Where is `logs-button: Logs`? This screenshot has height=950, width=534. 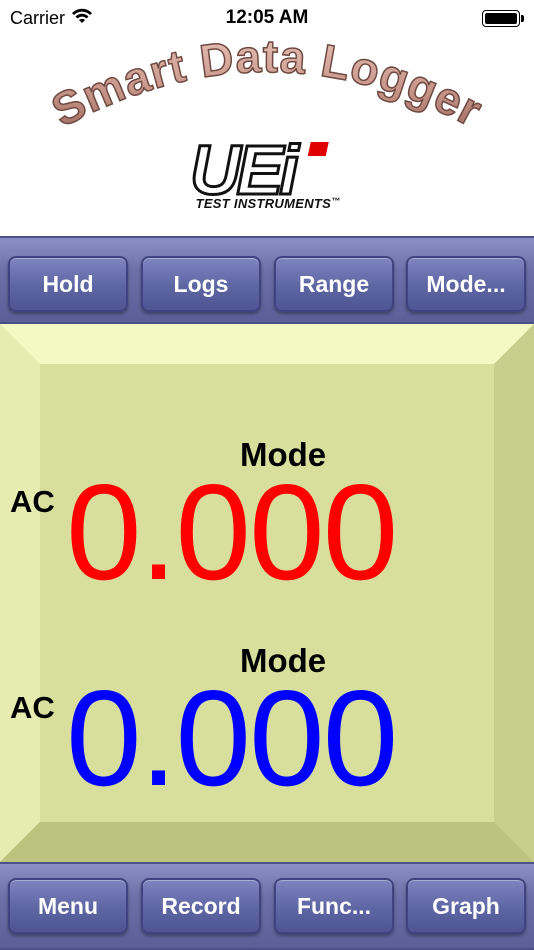 logs-button: Logs is located at coordinates (201, 284).